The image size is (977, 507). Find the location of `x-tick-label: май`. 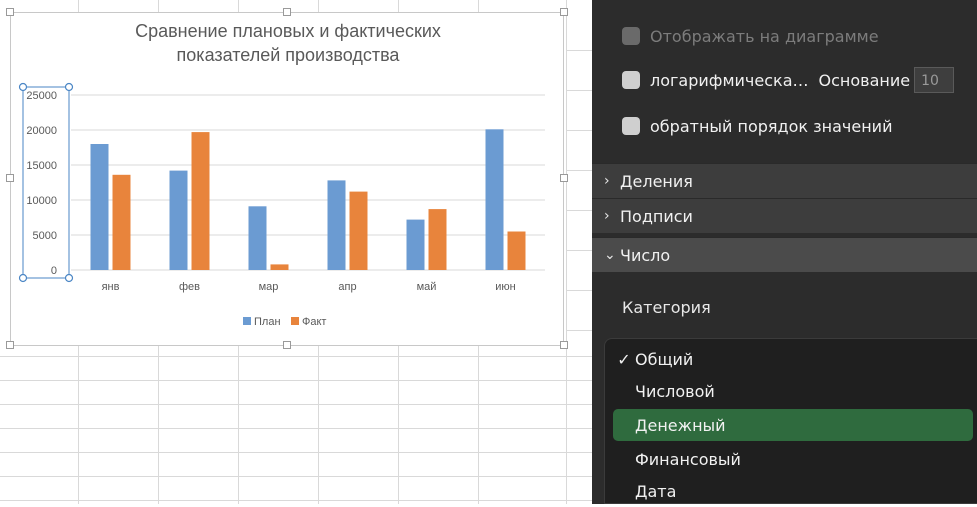

x-tick-label: май is located at coordinates (427, 287).